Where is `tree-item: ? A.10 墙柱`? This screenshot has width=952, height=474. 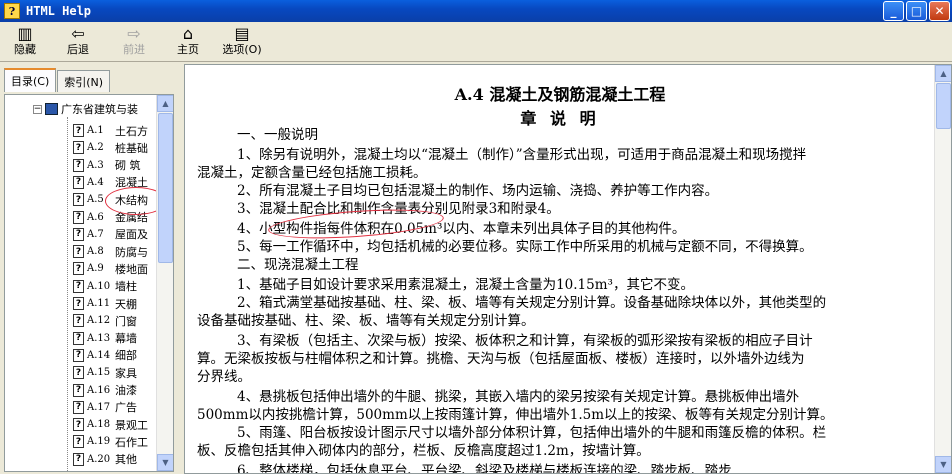 tree-item: ? A.10 墙柱 is located at coordinates (105, 286).